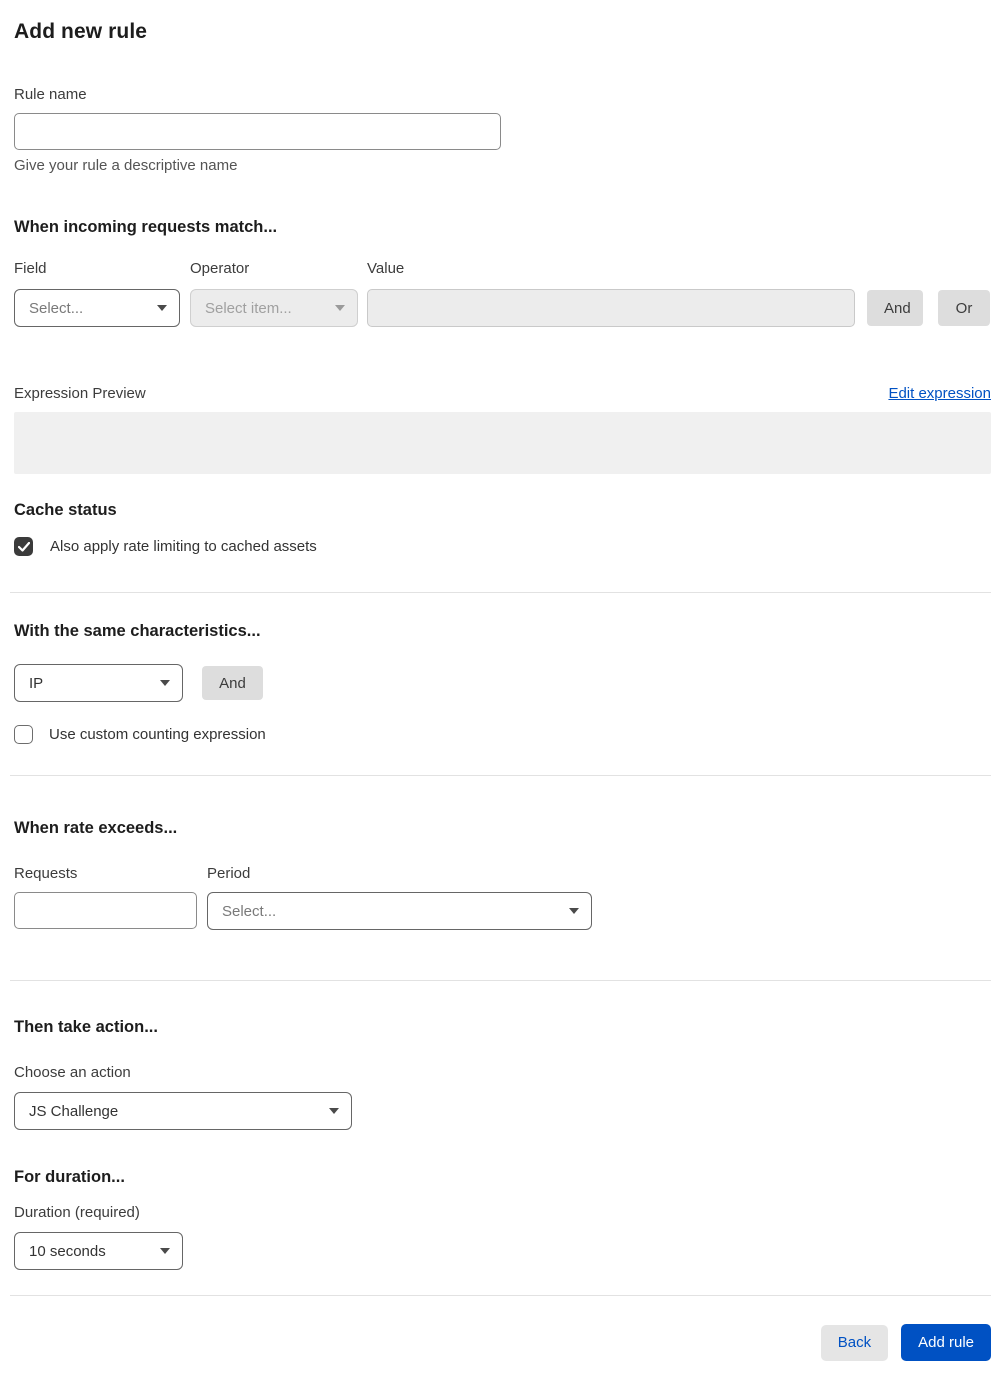  I want to click on edit-expression-link: Edit expression, so click(939, 393).